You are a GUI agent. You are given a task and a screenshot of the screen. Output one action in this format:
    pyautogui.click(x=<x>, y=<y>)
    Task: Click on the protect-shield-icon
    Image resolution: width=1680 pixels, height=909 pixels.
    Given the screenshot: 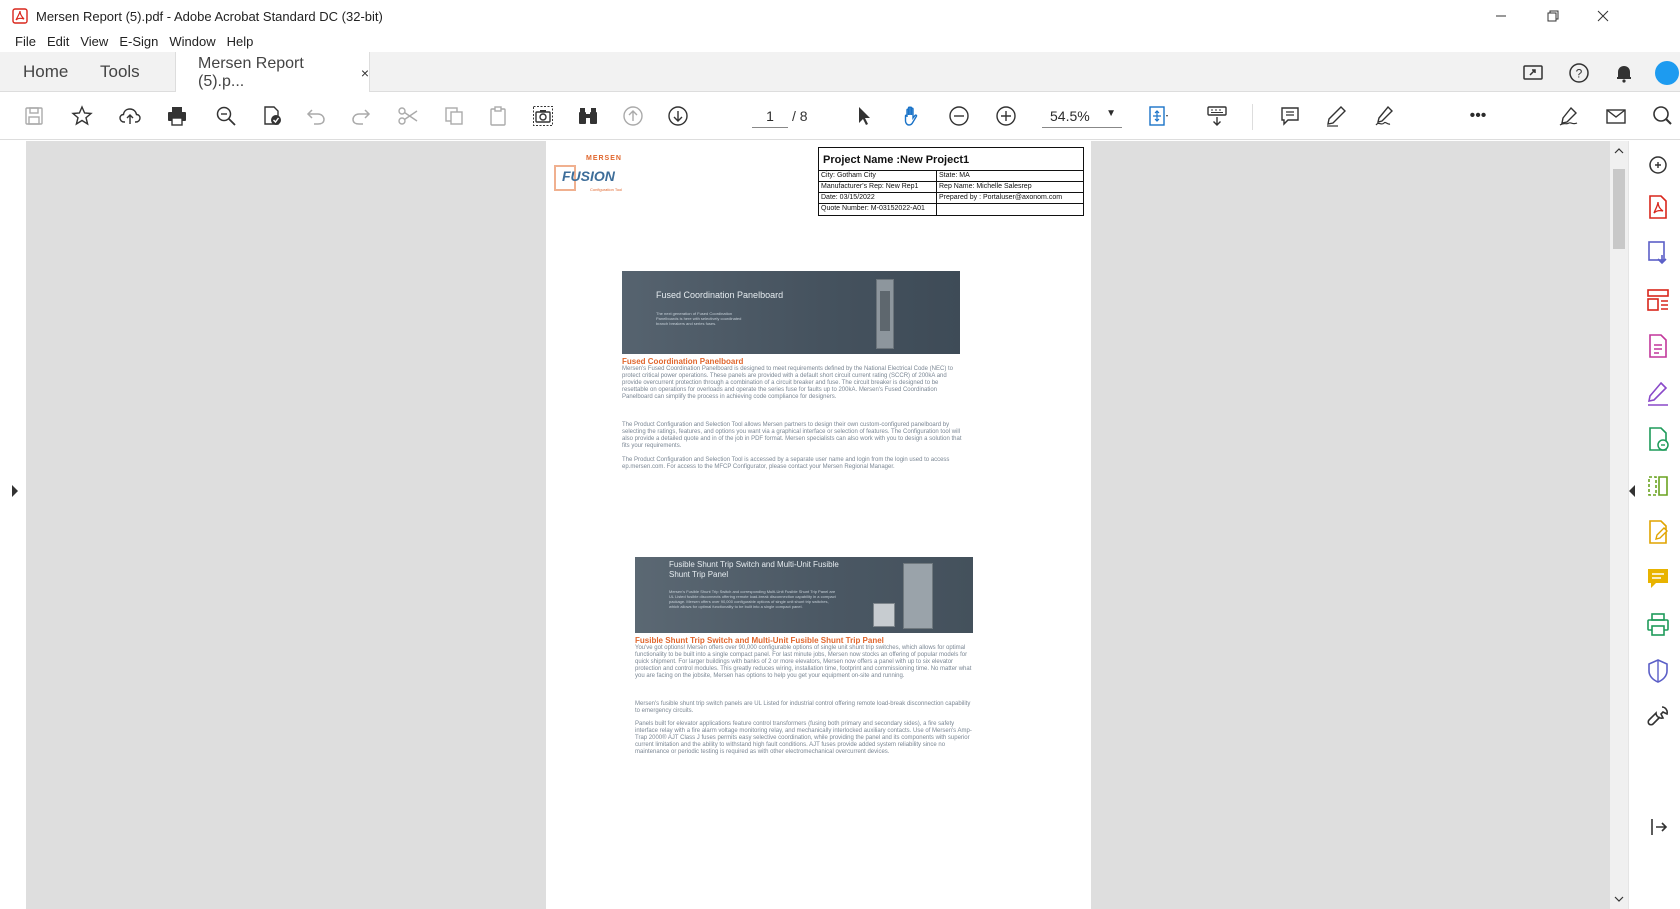 What is the action you would take?
    pyautogui.click(x=1658, y=671)
    